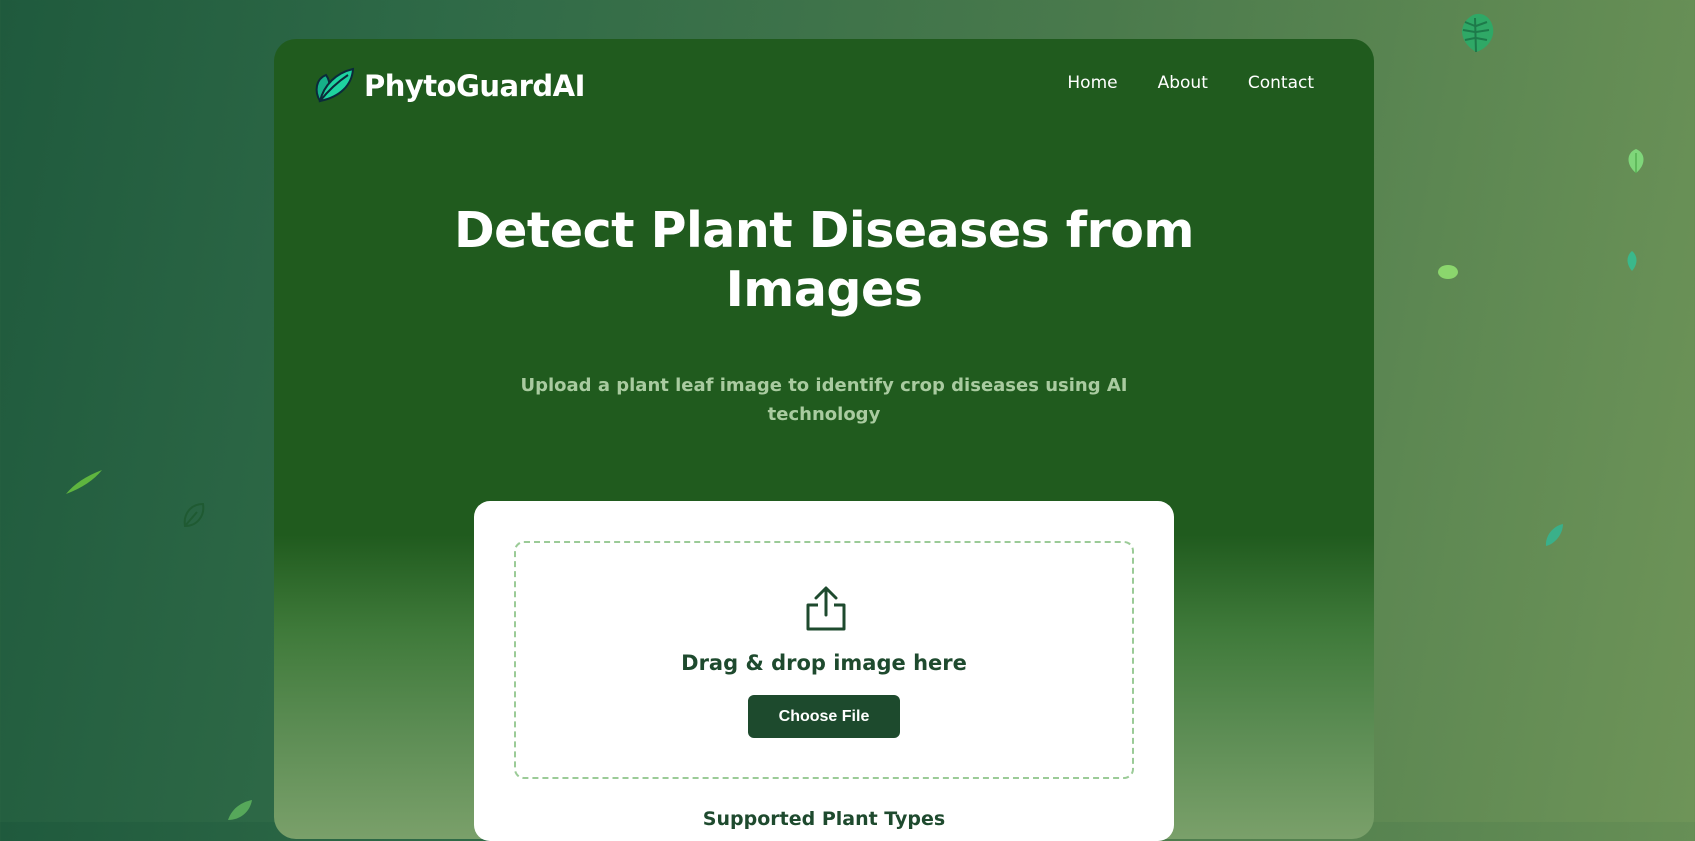 Image resolution: width=1695 pixels, height=841 pixels. What do you see at coordinates (1183, 83) in the screenshot?
I see `nav-link-about: About` at bounding box center [1183, 83].